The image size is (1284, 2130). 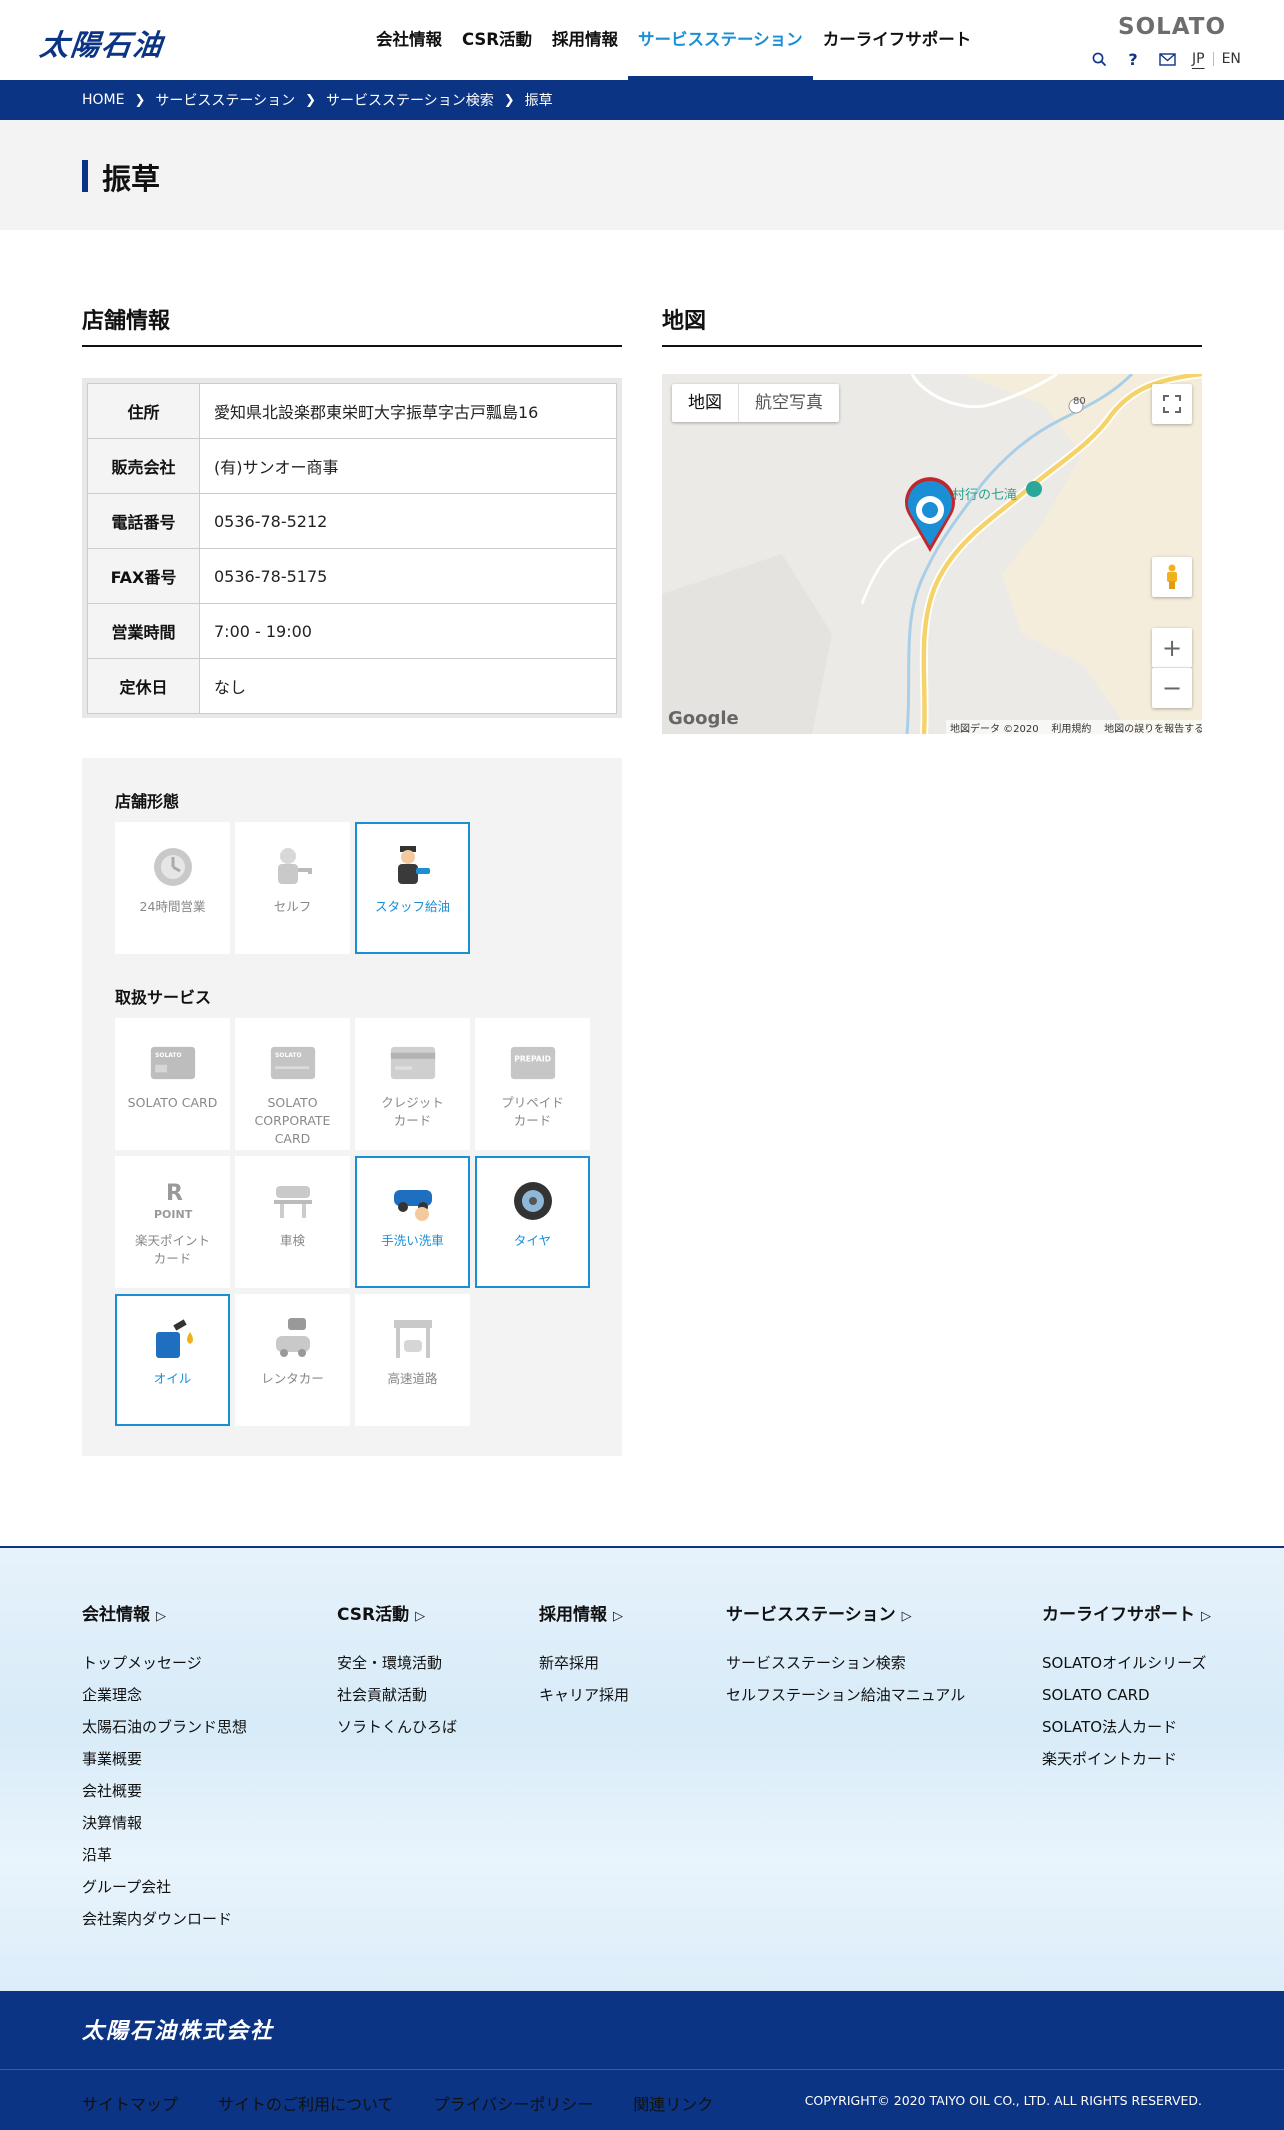 I want to click on footer-link: セルフステーション給油マニュアル, so click(x=845, y=1700).